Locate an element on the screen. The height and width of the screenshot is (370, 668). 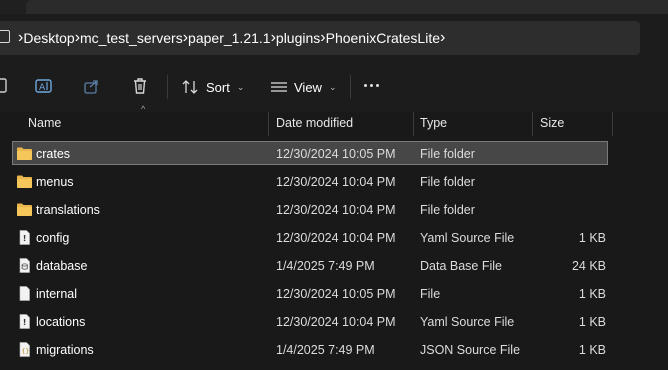
rename-icon: A is located at coordinates (44, 86).